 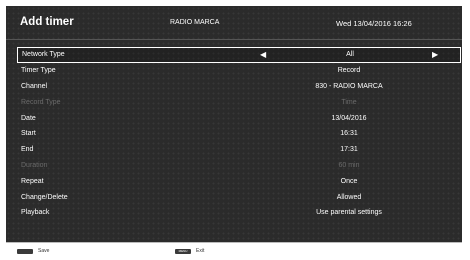 What do you see at coordinates (239, 150) in the screenshot?
I see `row-end: End 17:31` at bounding box center [239, 150].